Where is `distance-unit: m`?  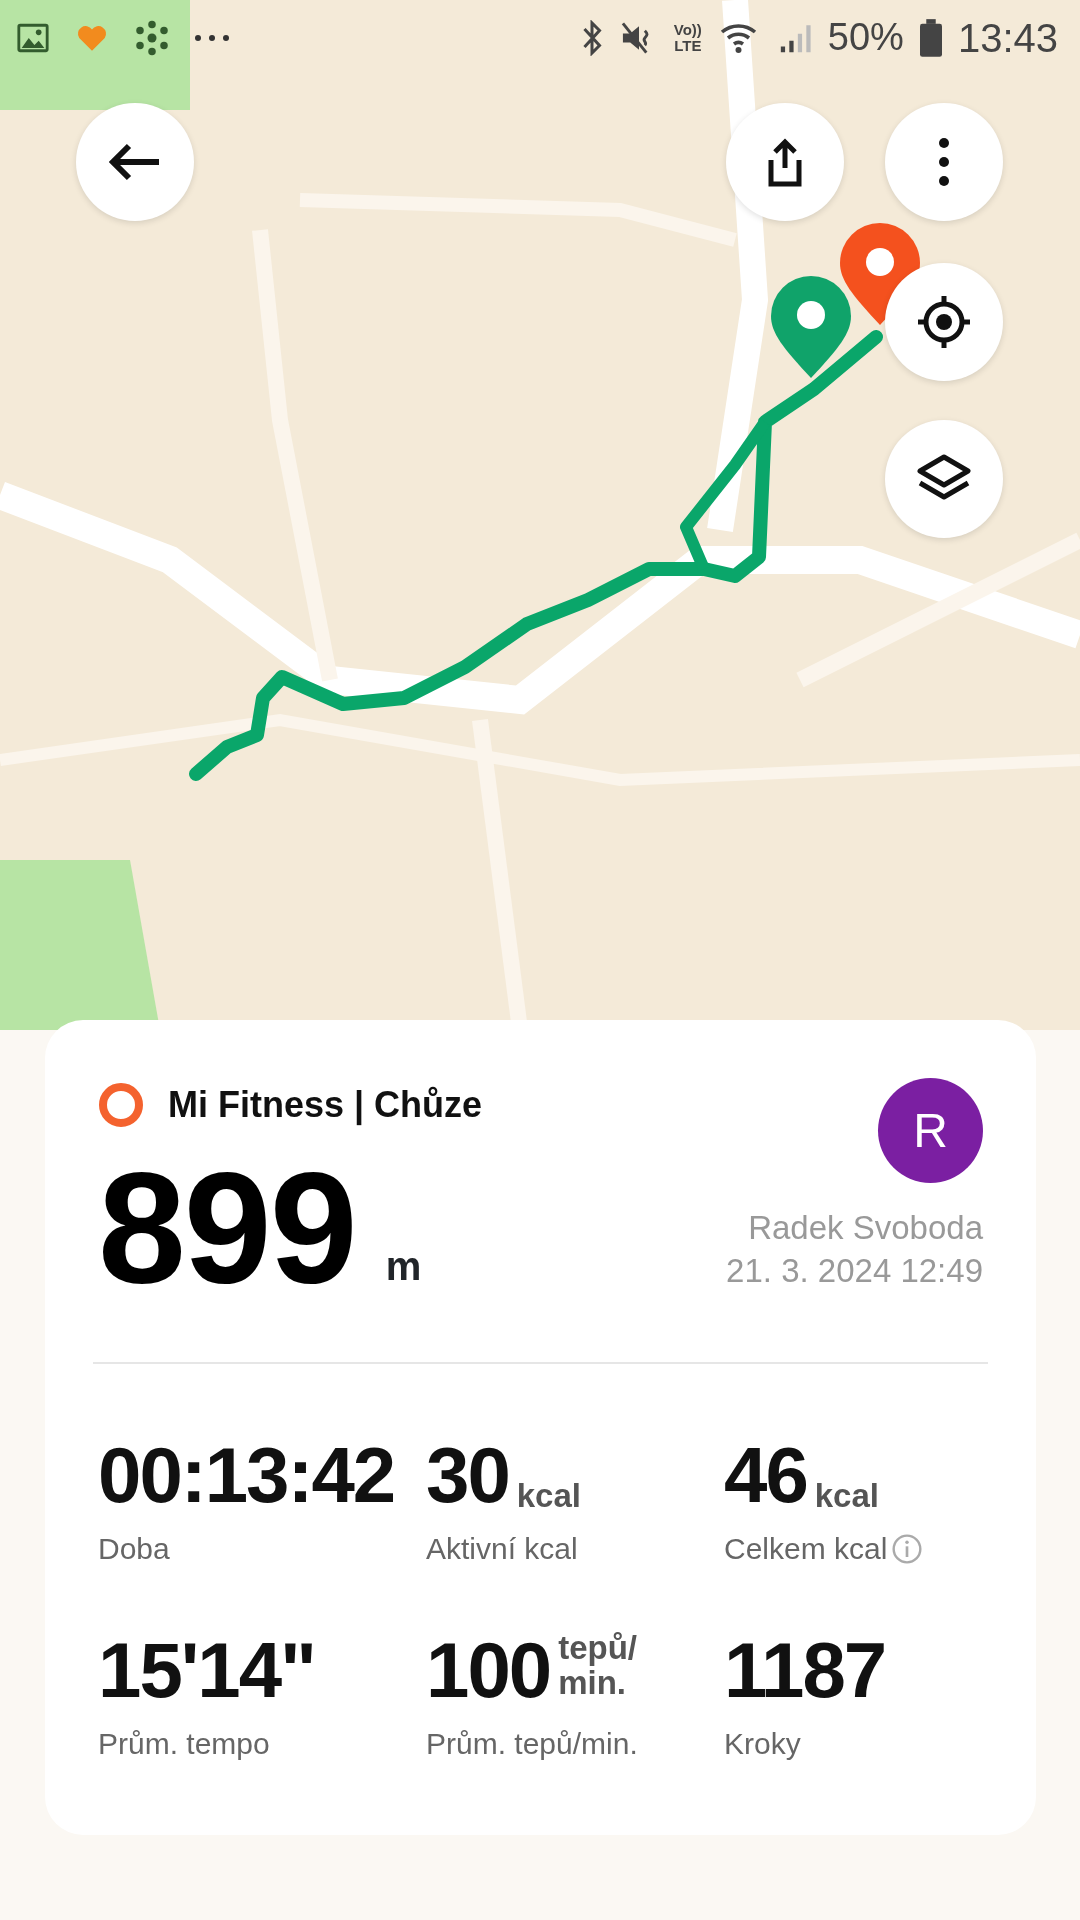
distance-unit: m is located at coordinates (403, 1266).